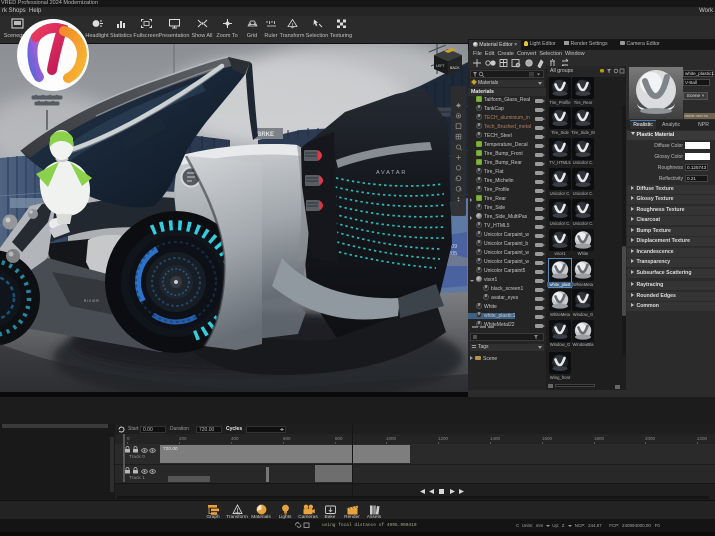 The width and height of the screenshot is (715, 536). Describe the element at coordinates (391, 173) in the screenshot. I see `svg-text: AVATAR` at that location.